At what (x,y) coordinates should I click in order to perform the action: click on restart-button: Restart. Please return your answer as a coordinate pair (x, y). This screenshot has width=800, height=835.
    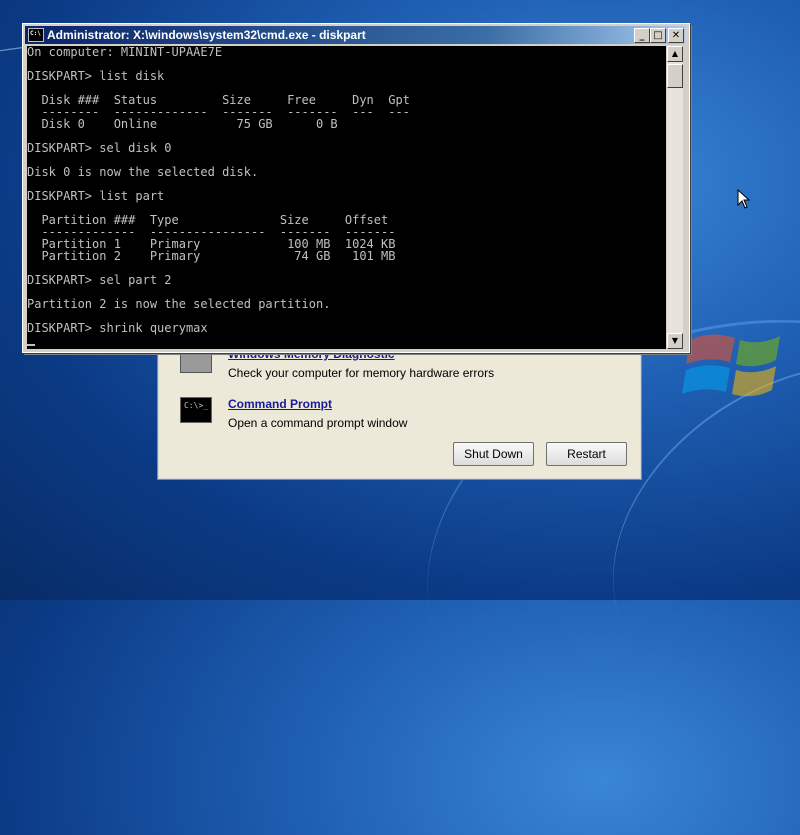
    Looking at the image, I should click on (586, 454).